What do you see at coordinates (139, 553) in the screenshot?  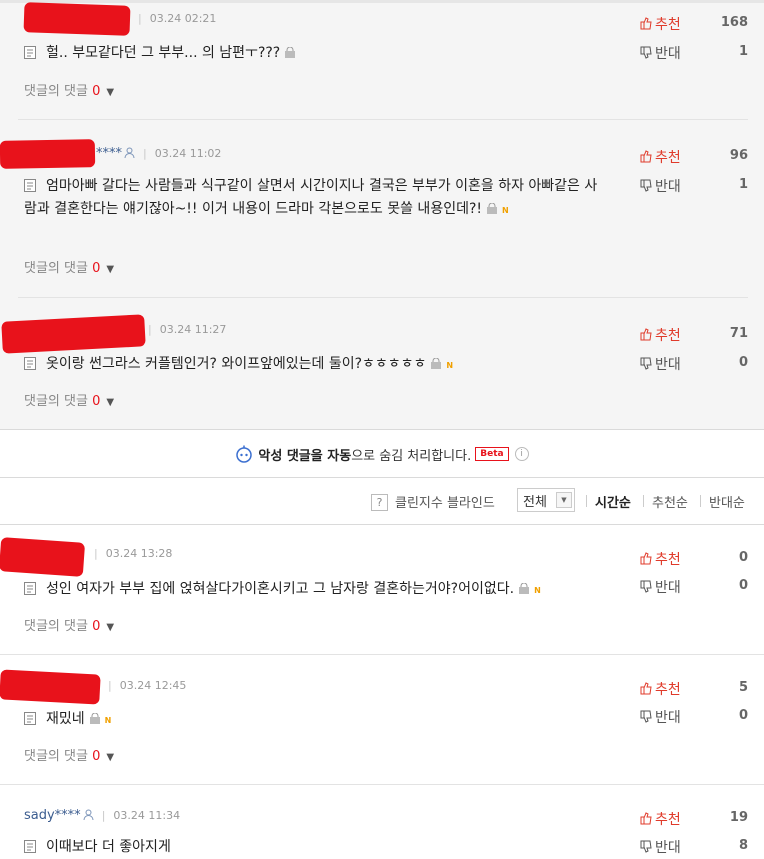 I see `comment-time: 03.24 13:28` at bounding box center [139, 553].